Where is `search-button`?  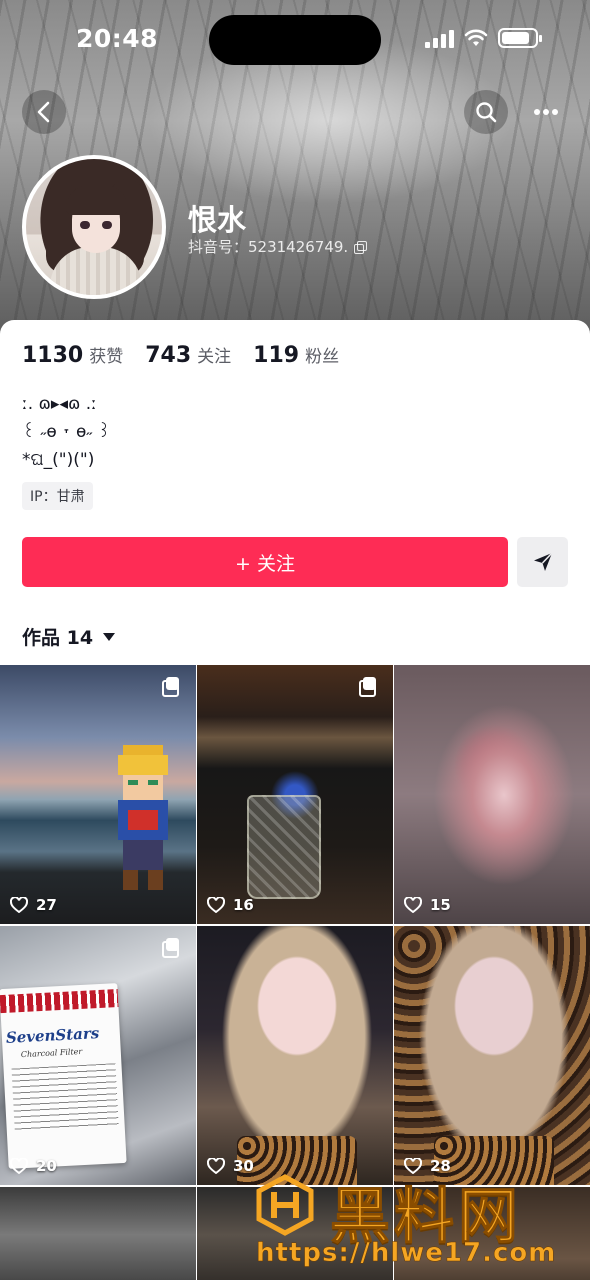 search-button is located at coordinates (486, 112).